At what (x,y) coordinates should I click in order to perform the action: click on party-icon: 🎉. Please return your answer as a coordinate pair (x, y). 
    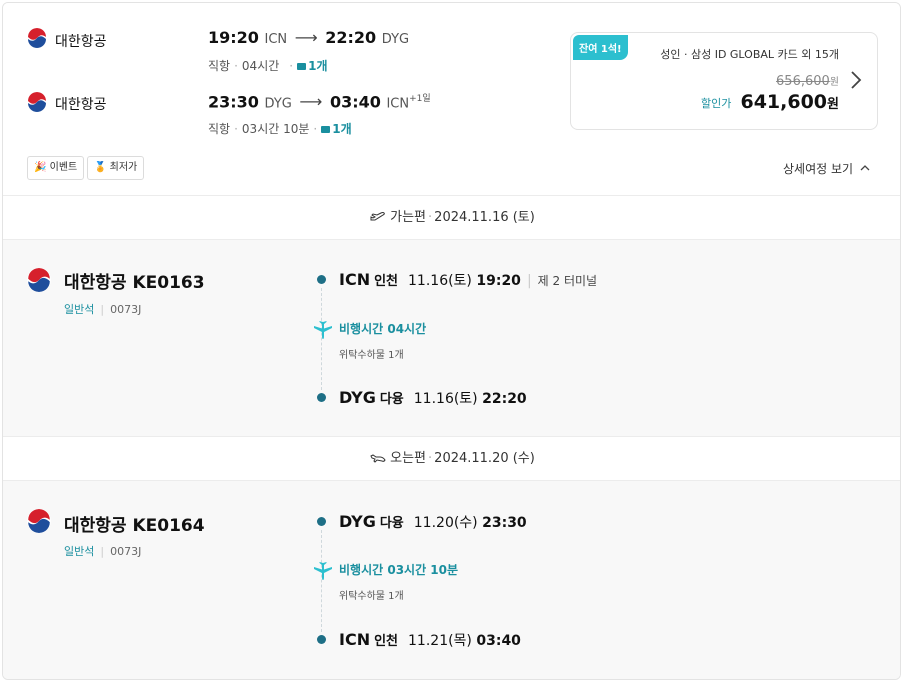
    Looking at the image, I should click on (40, 167).